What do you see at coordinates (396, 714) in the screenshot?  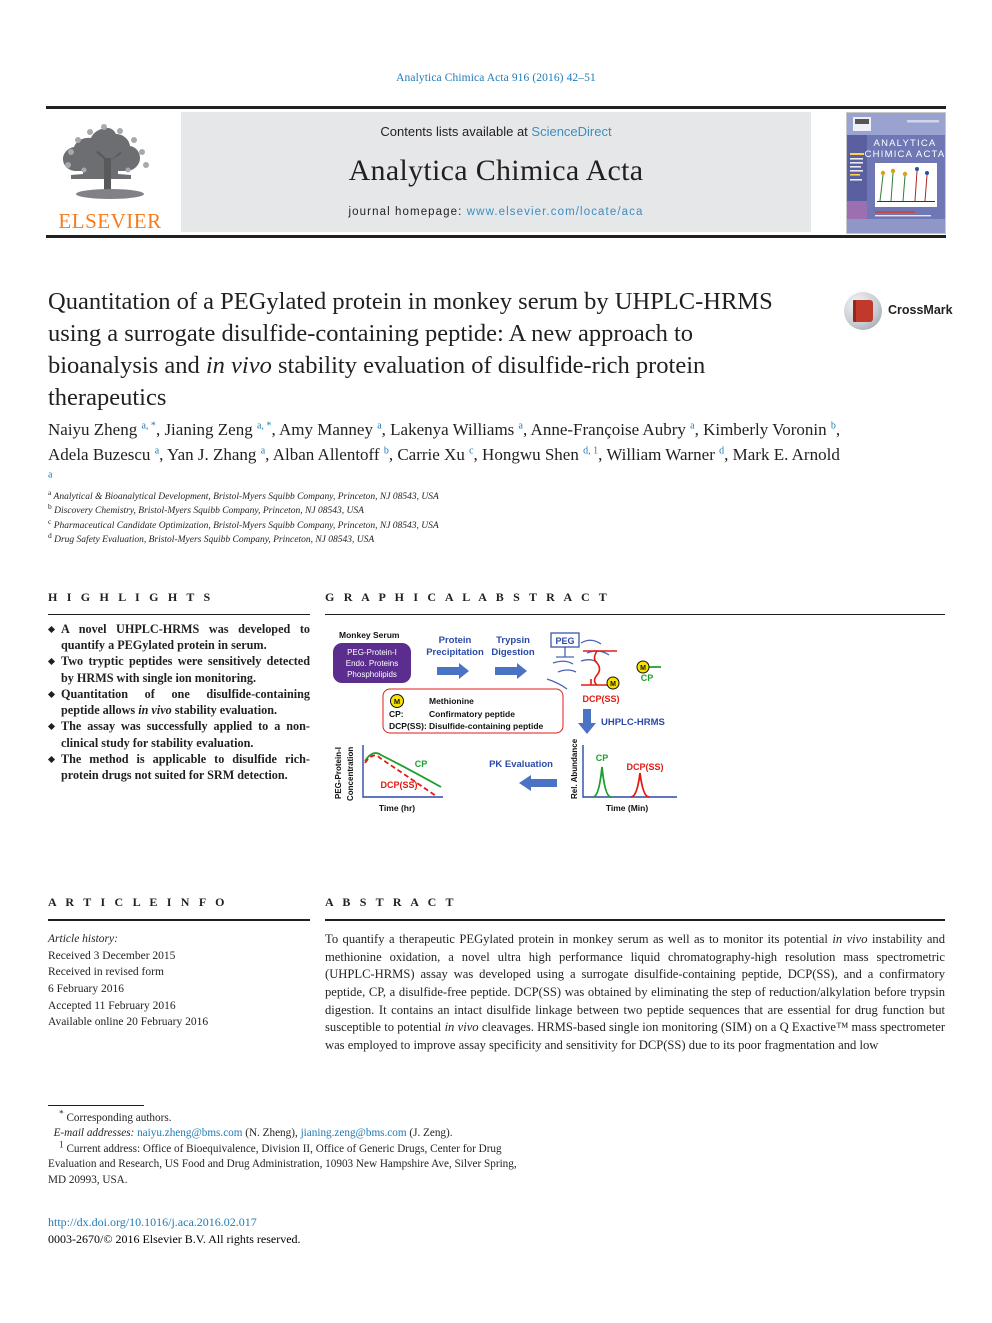 I see `svg-text: CP:` at bounding box center [396, 714].